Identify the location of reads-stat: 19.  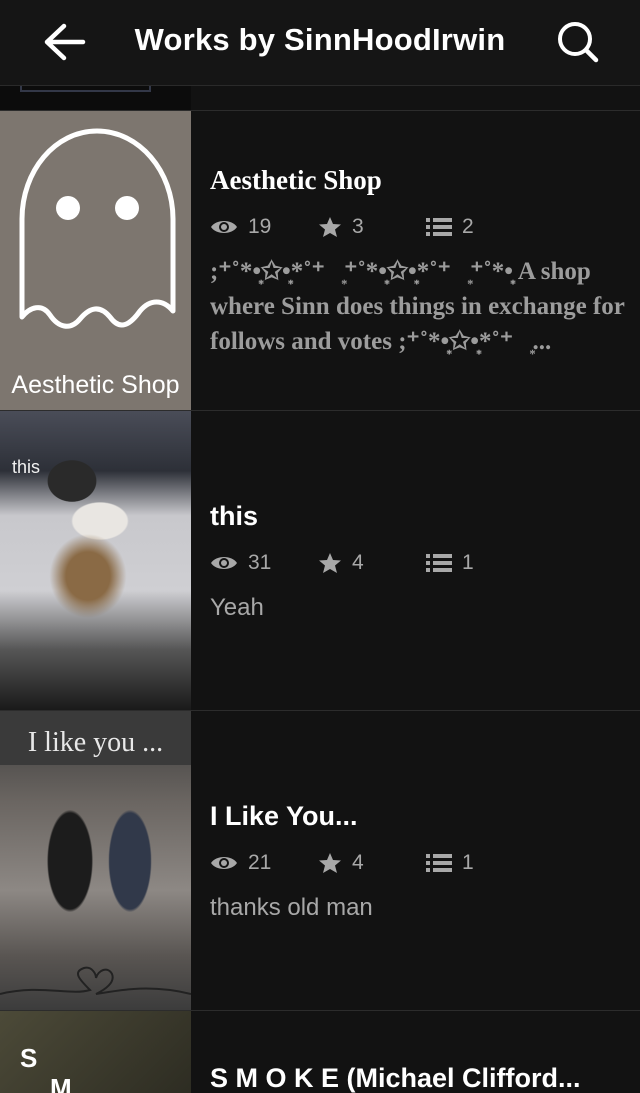
(264, 227).